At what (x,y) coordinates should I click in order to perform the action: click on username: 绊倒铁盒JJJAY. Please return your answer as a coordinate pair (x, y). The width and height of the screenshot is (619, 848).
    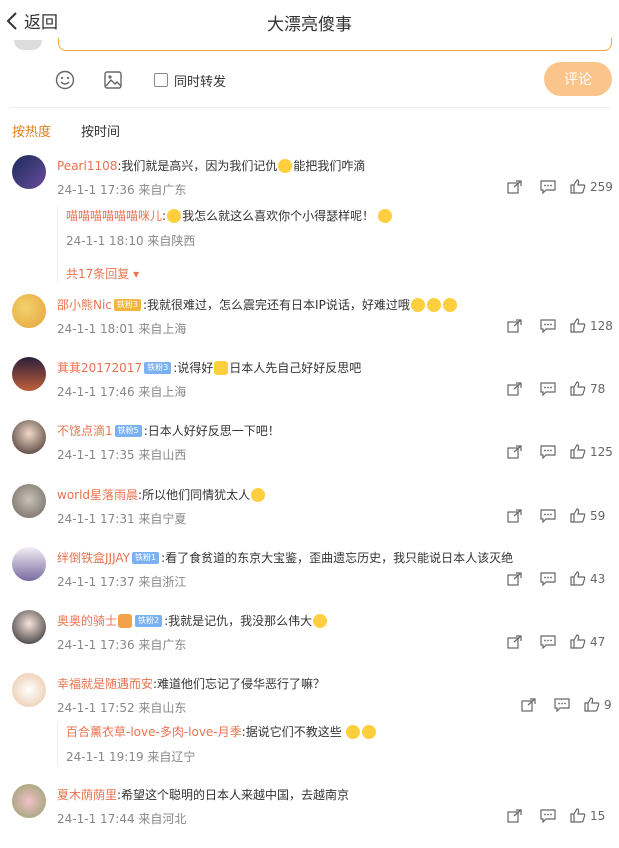
    Looking at the image, I should click on (93, 557).